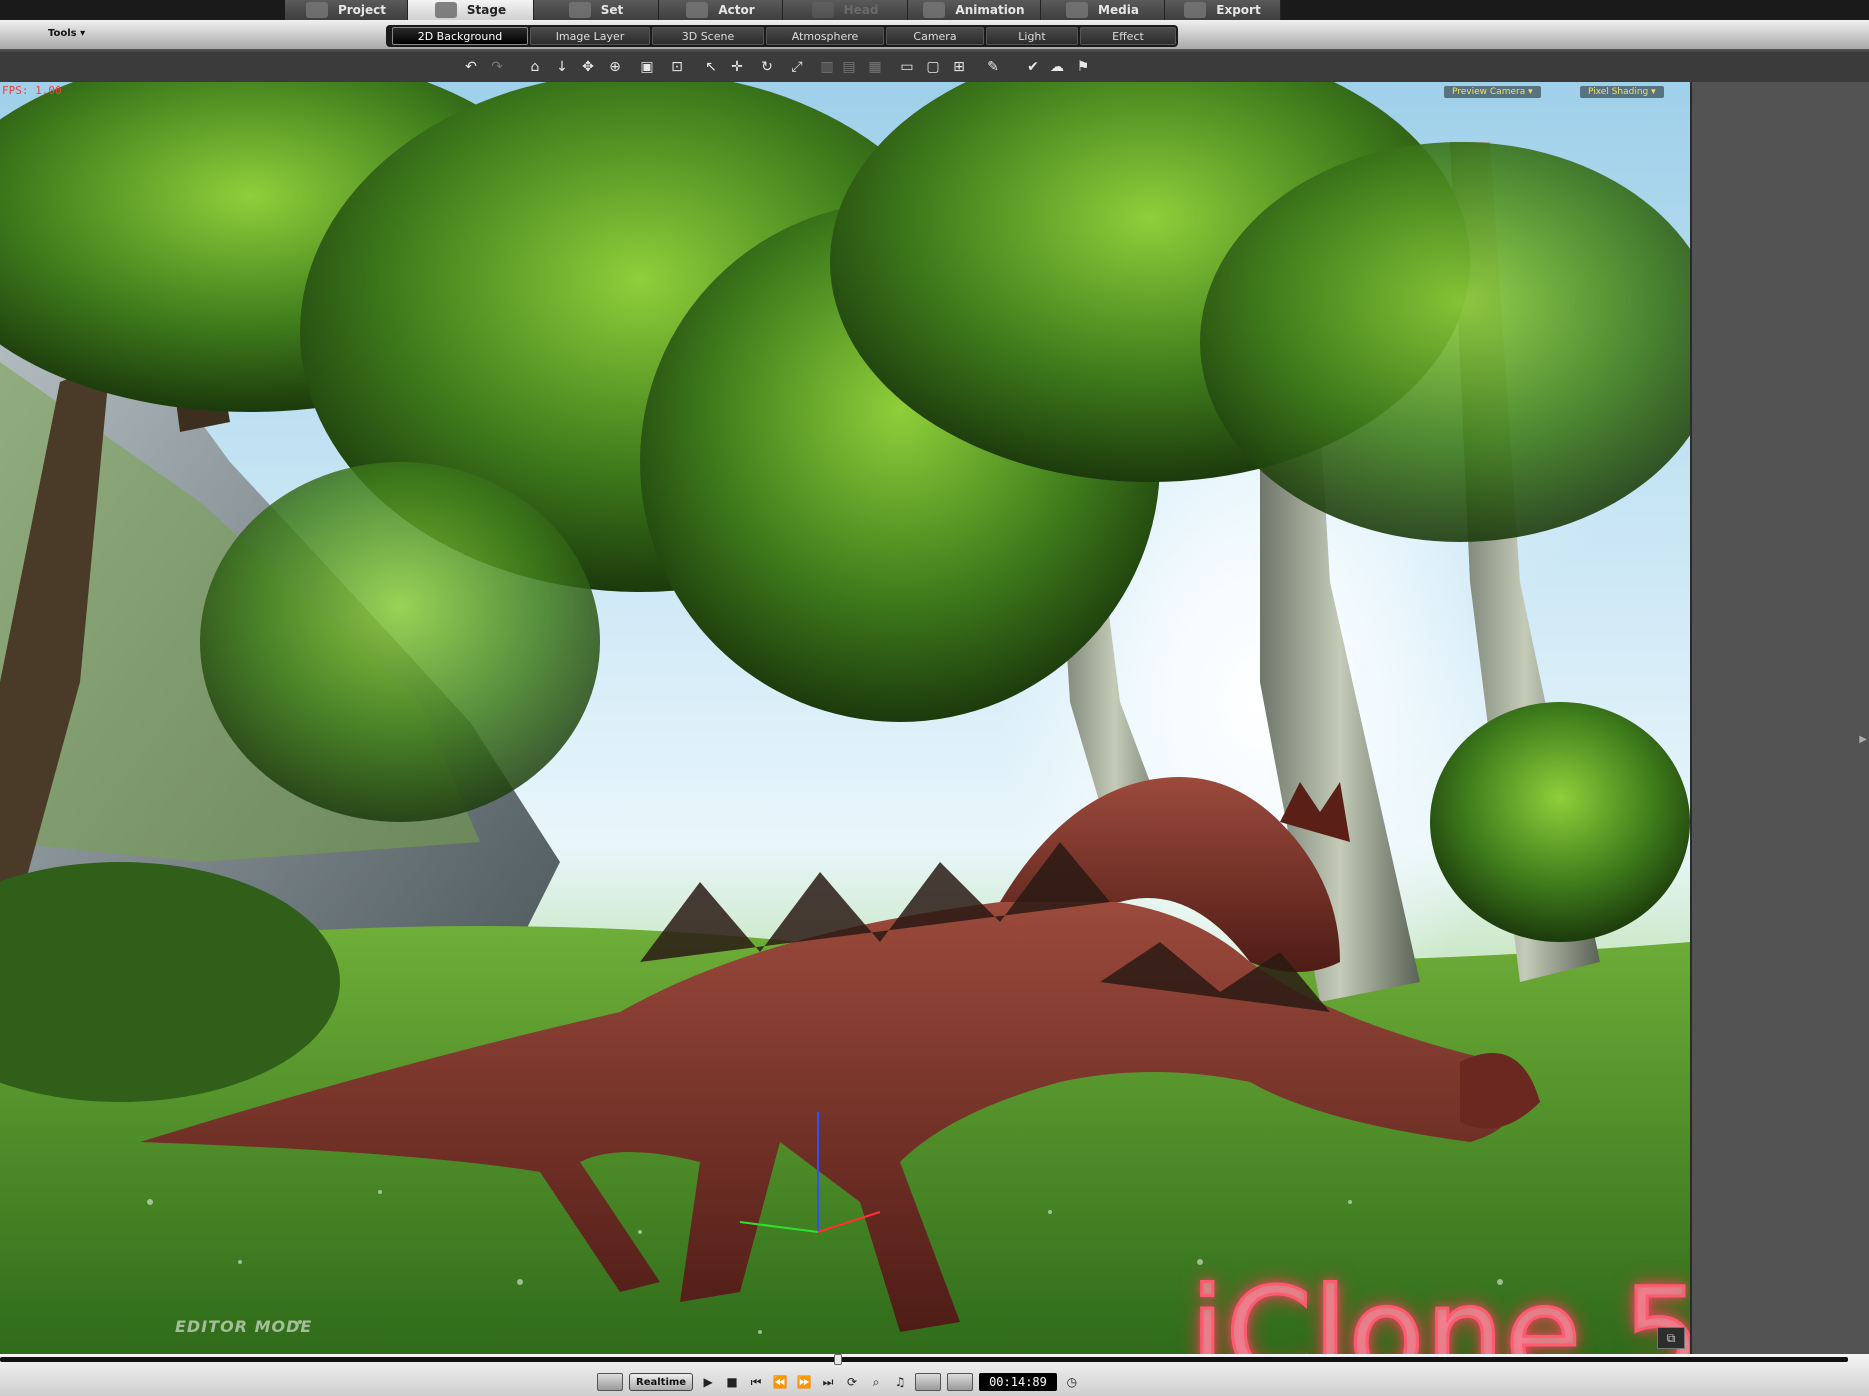 This screenshot has height=1396, width=1869. What do you see at coordinates (1439, 1308) in the screenshot?
I see `iclone-5-logo: iClone 5` at bounding box center [1439, 1308].